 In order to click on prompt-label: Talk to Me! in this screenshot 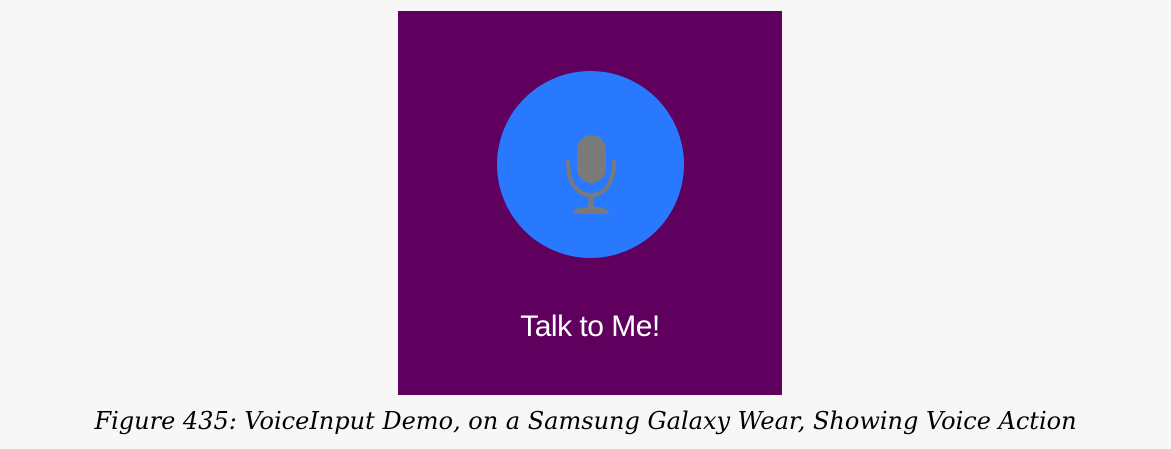, I will do `click(590, 326)`.